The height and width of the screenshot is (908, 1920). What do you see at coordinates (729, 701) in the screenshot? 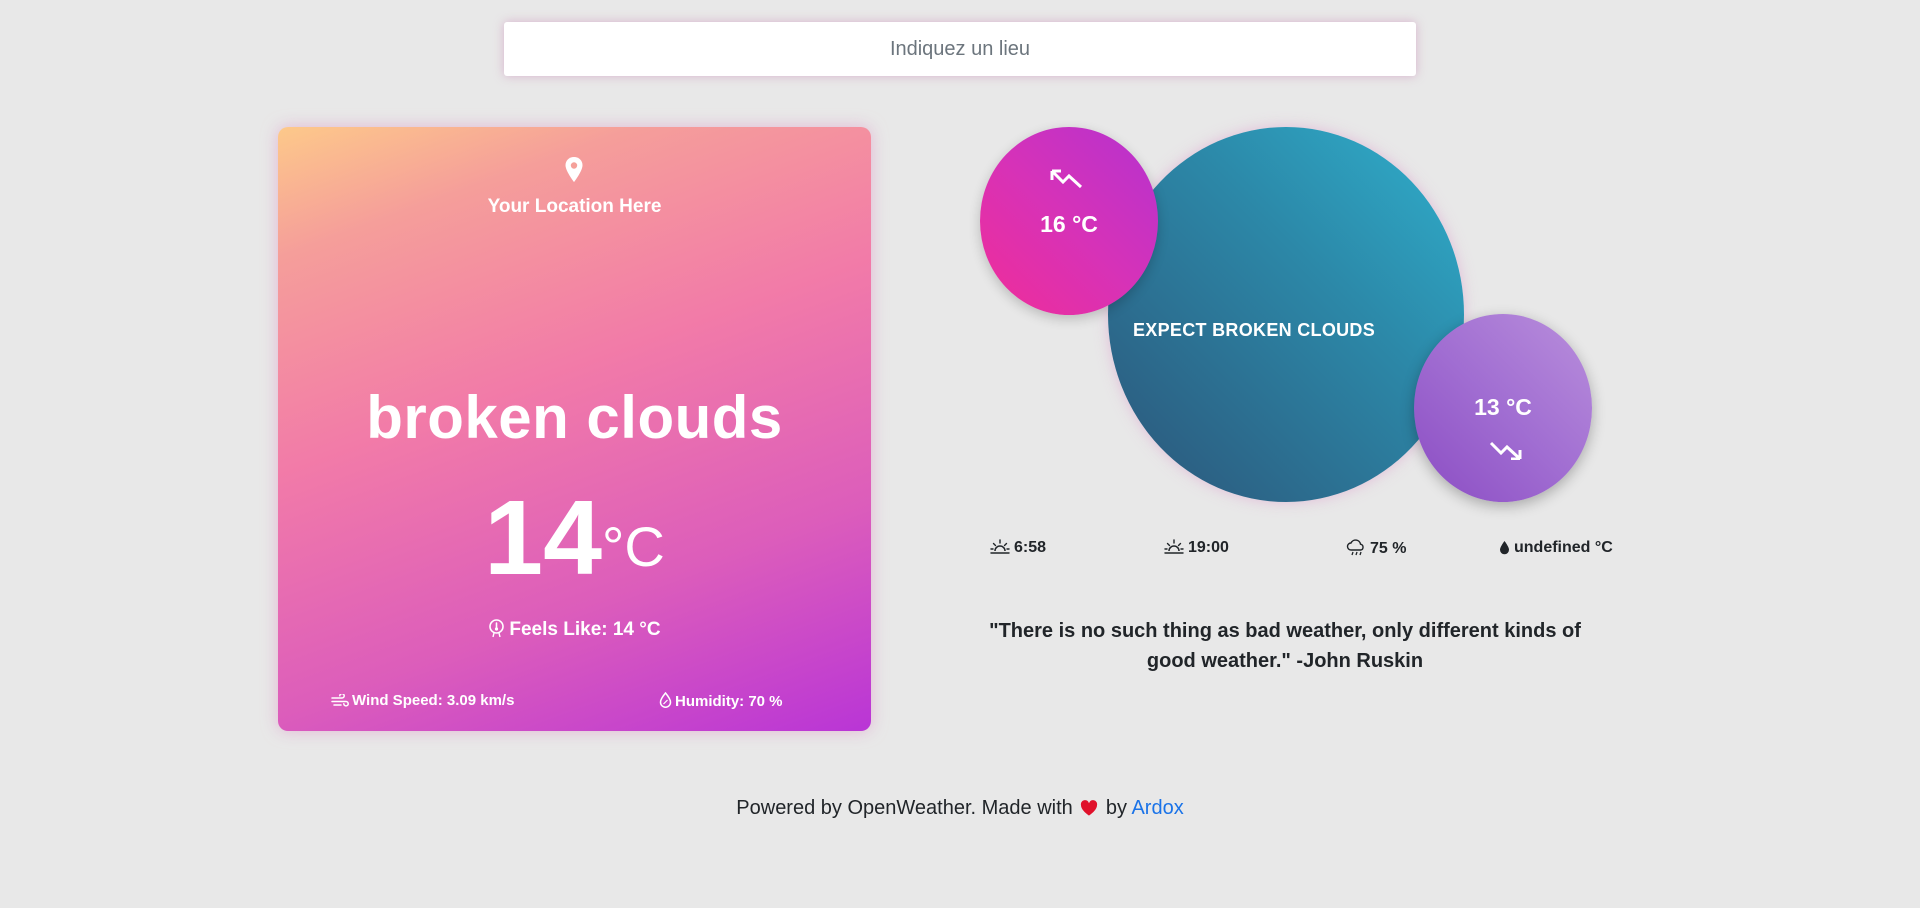
I see `humidity-text: Humidity: 70 %` at bounding box center [729, 701].